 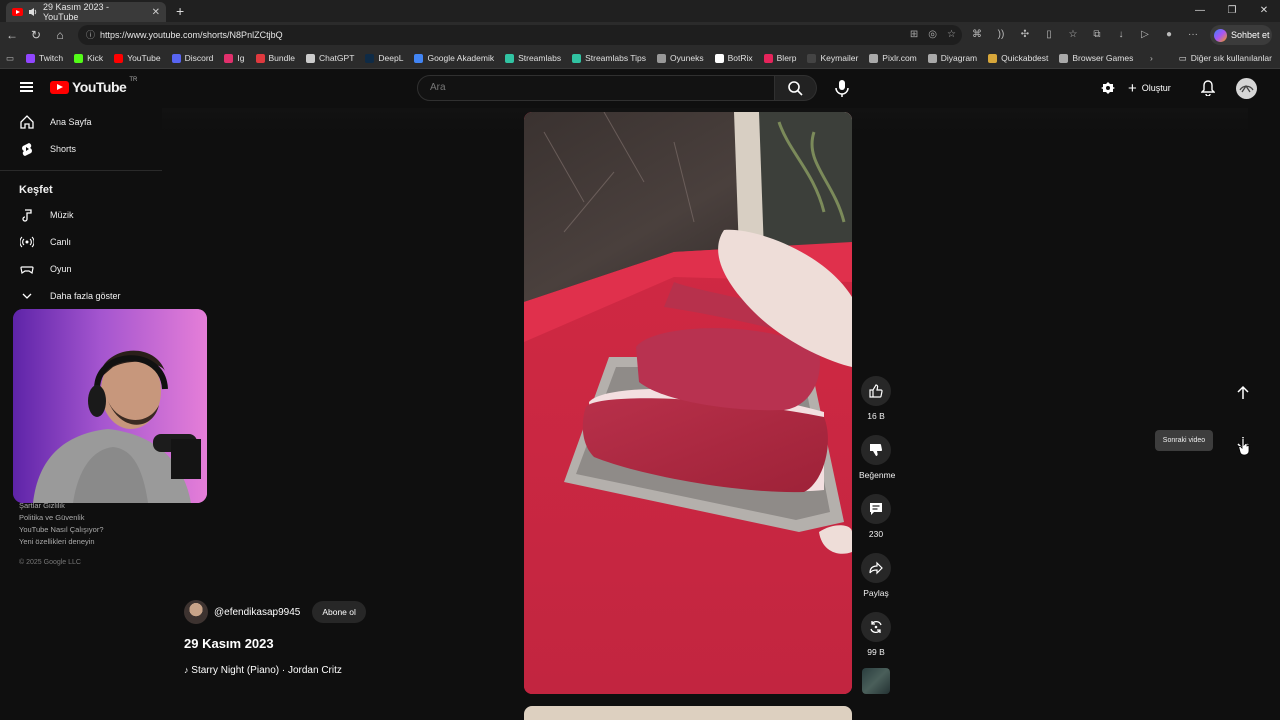 What do you see at coordinates (88, 58) in the screenshot?
I see `bookmark-item: Kick` at bounding box center [88, 58].